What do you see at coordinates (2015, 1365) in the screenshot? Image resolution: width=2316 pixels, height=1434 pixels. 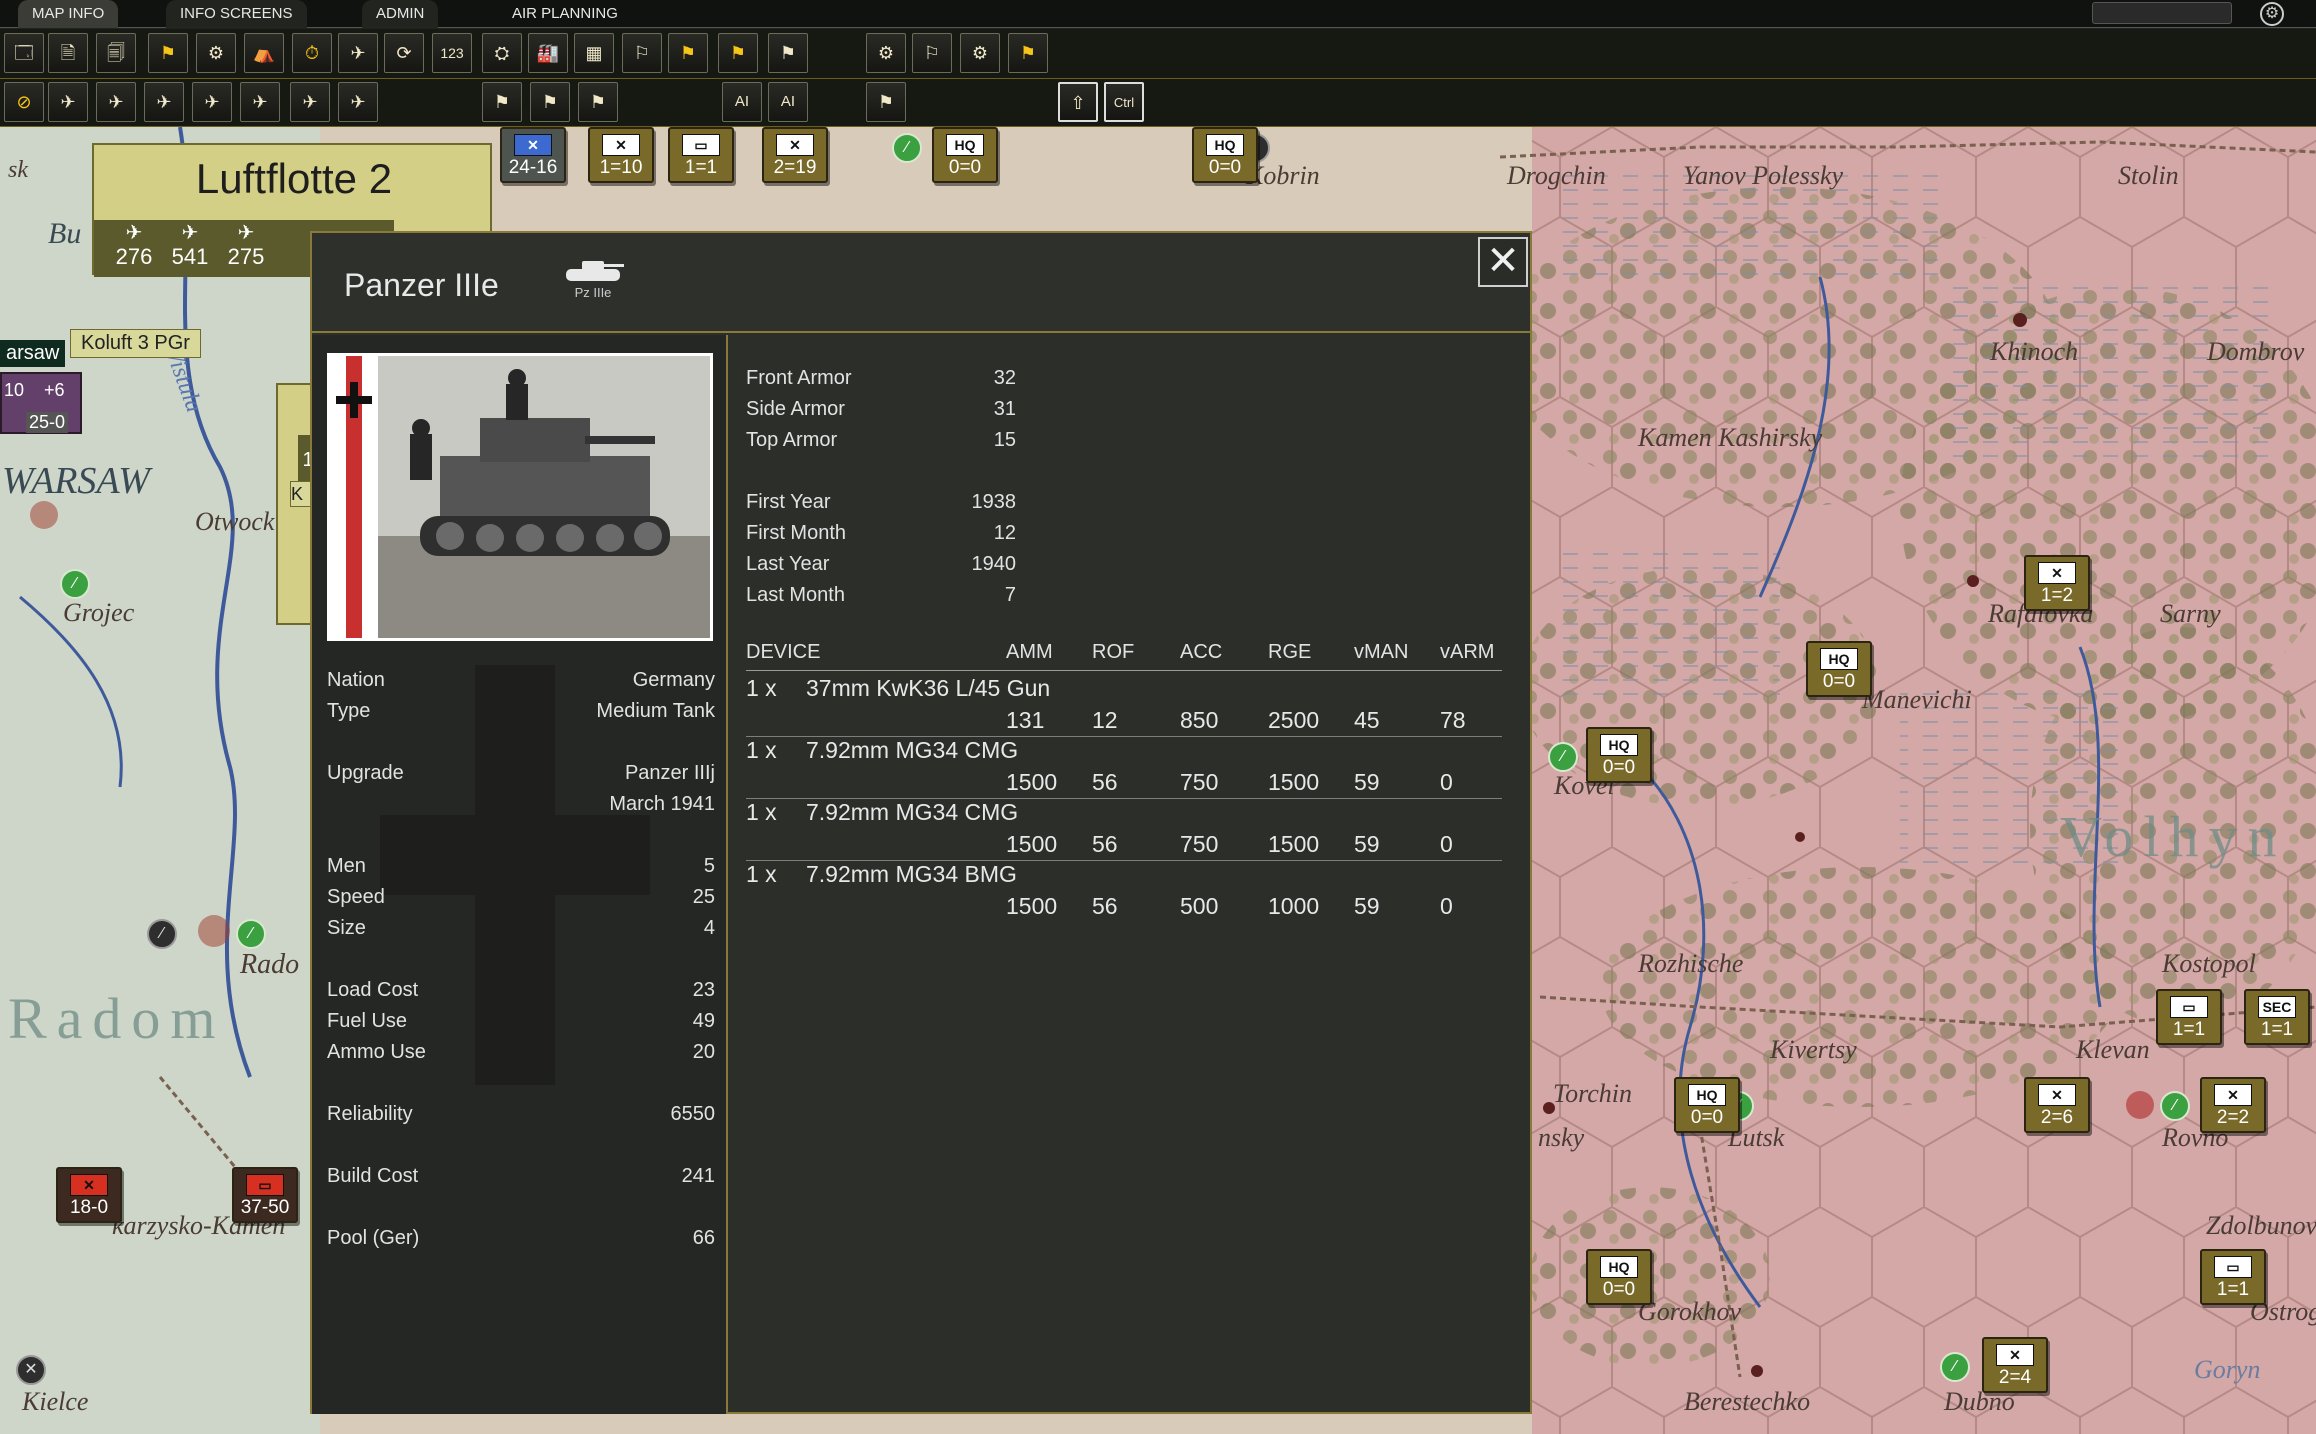 I see `unit-counter: ✕ 2=4` at bounding box center [2015, 1365].